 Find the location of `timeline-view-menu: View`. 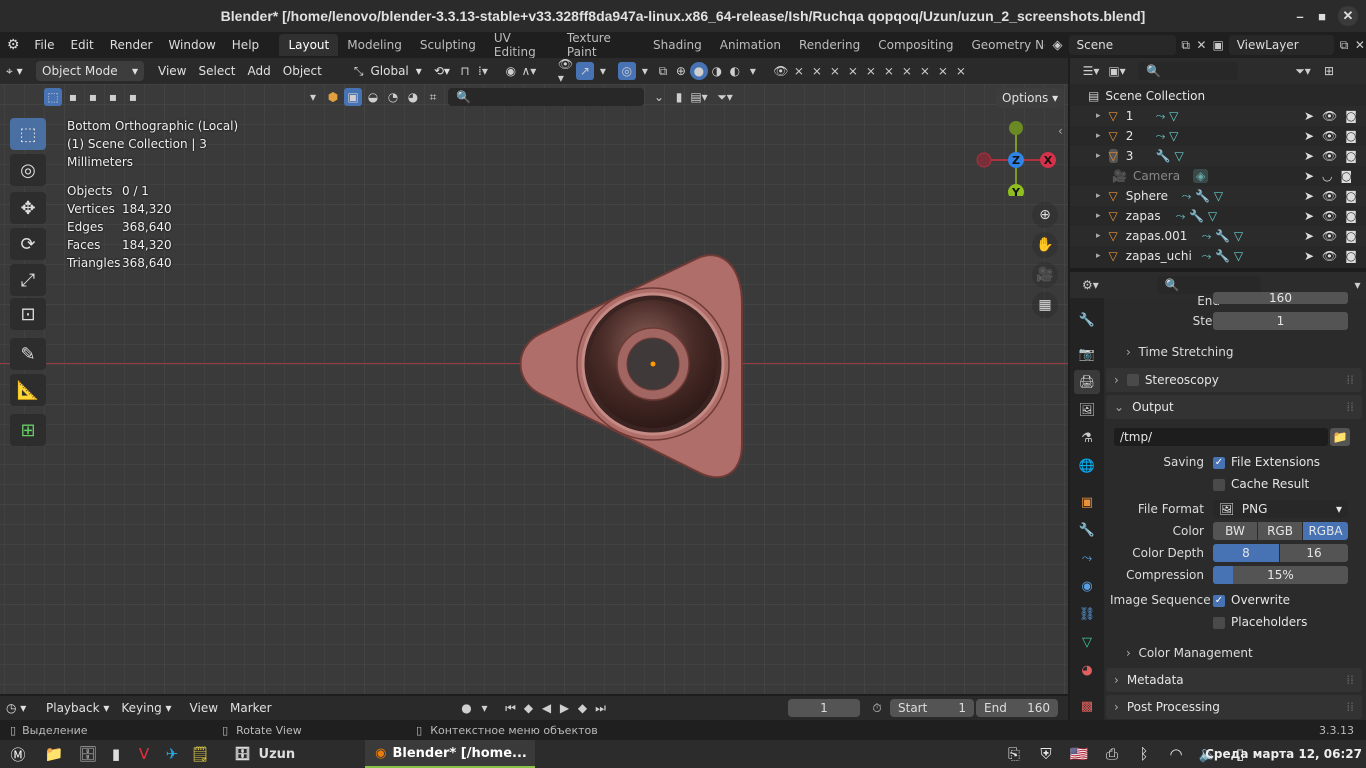

timeline-view-menu: View is located at coordinates (204, 708).